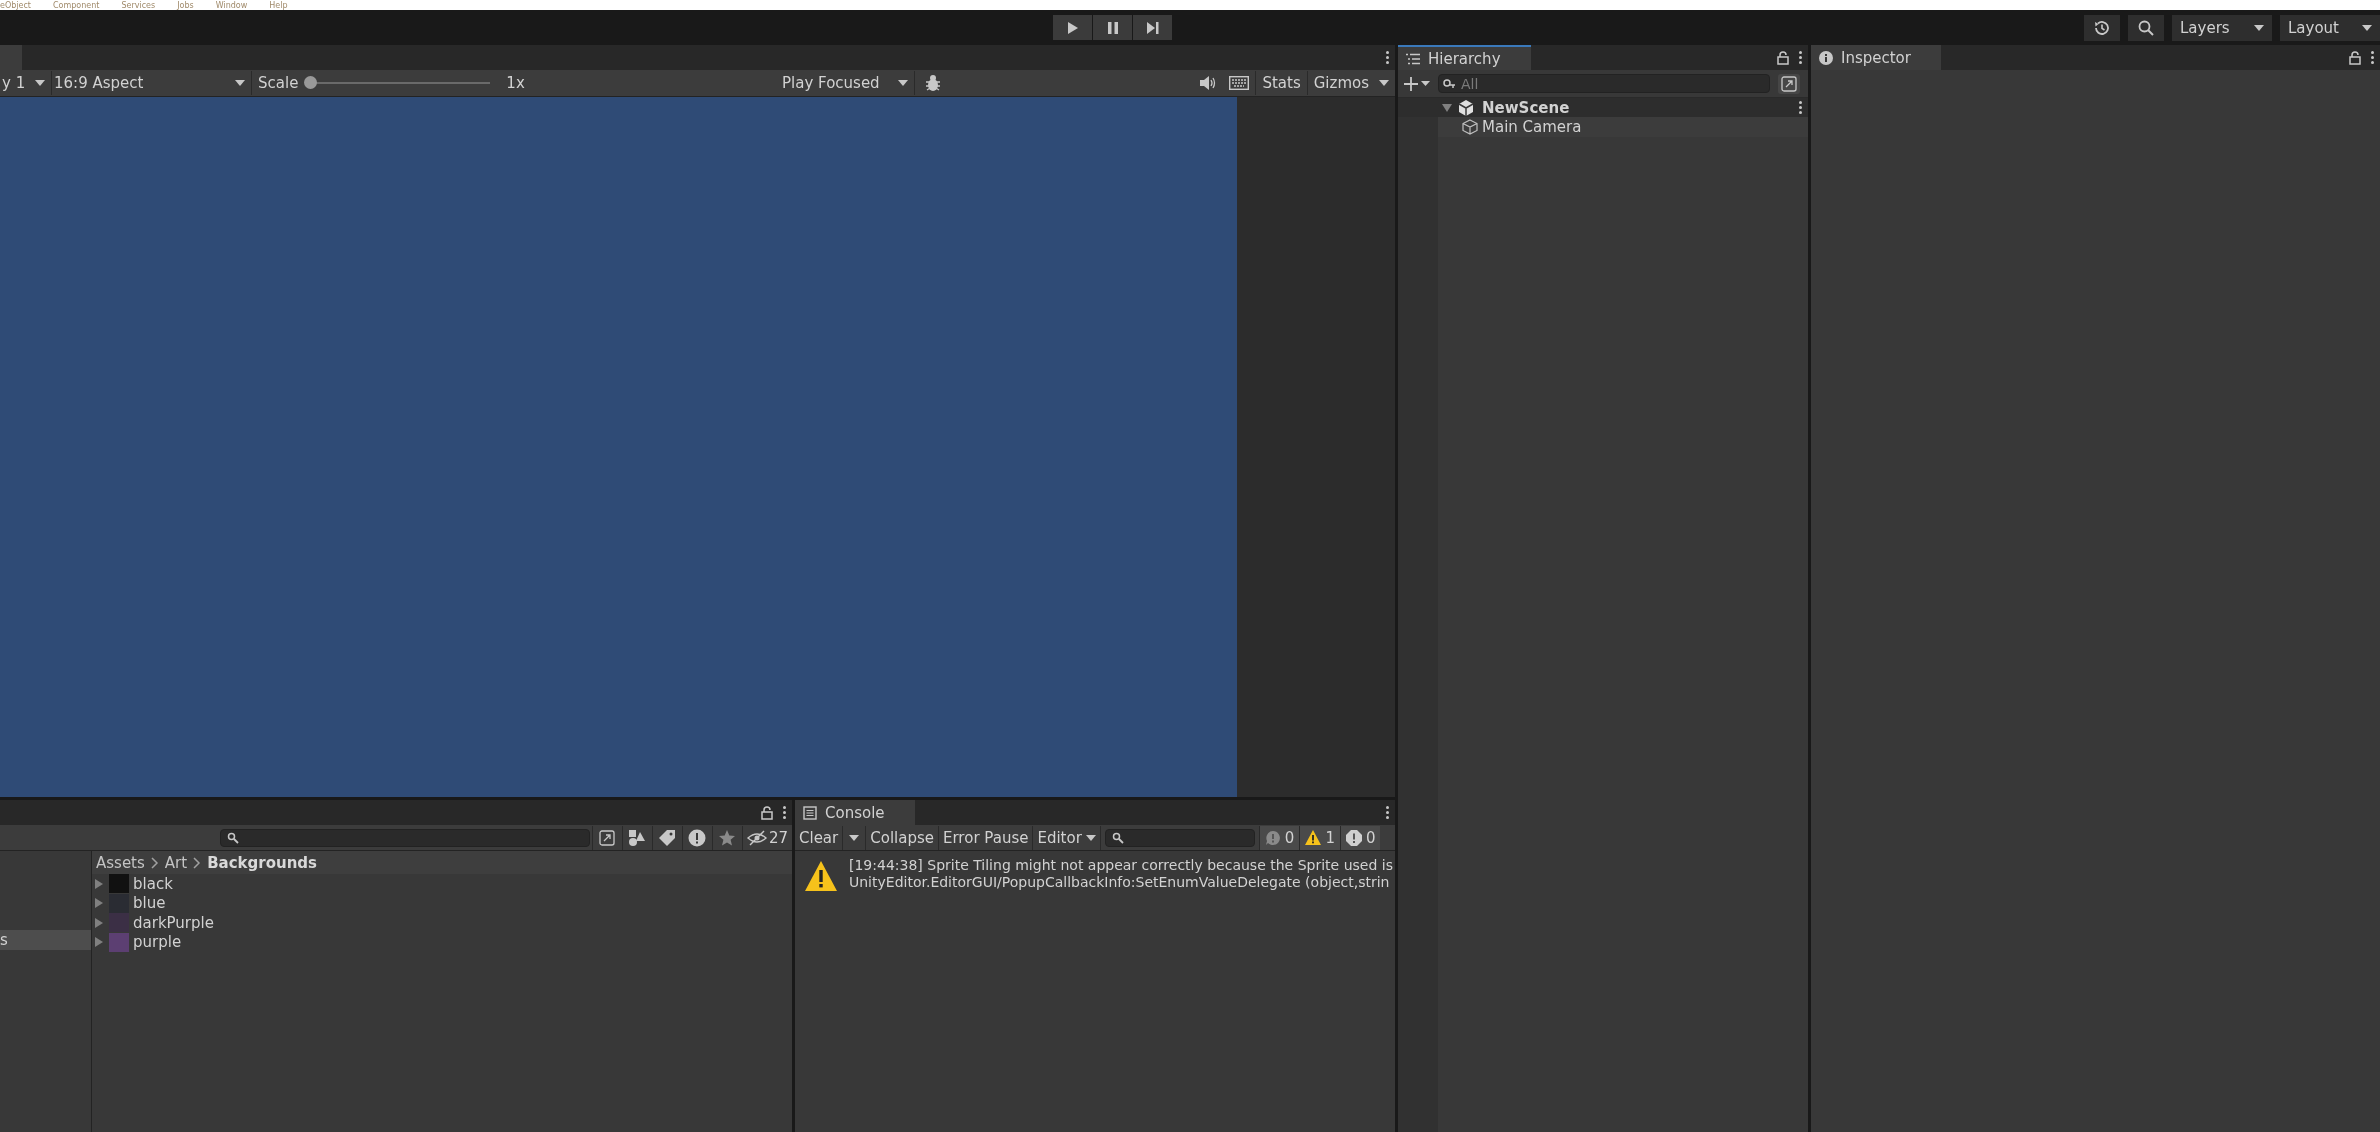 The width and height of the screenshot is (2380, 1132). I want to click on list-icon, so click(1413, 58).